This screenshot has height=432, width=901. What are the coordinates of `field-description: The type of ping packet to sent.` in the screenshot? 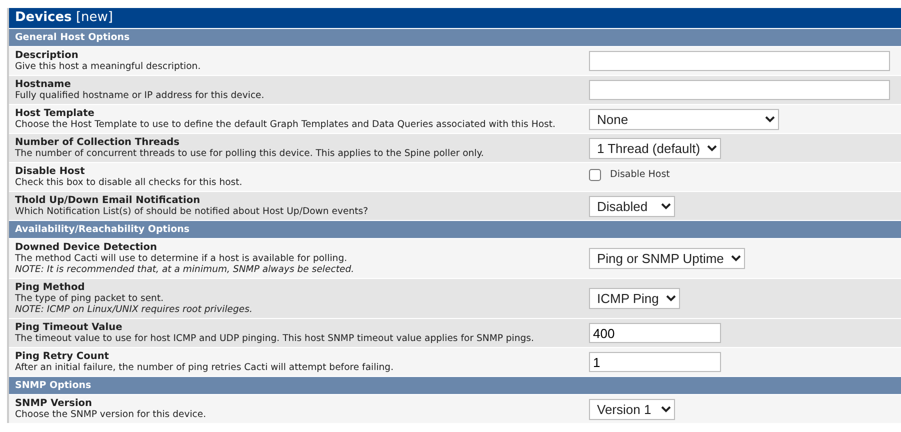 It's located at (90, 298).